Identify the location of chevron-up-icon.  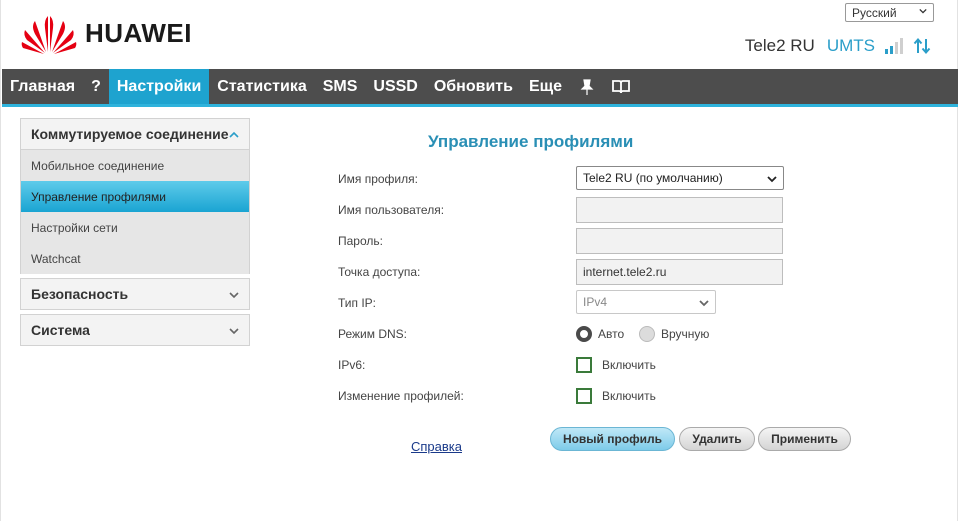
(234, 134).